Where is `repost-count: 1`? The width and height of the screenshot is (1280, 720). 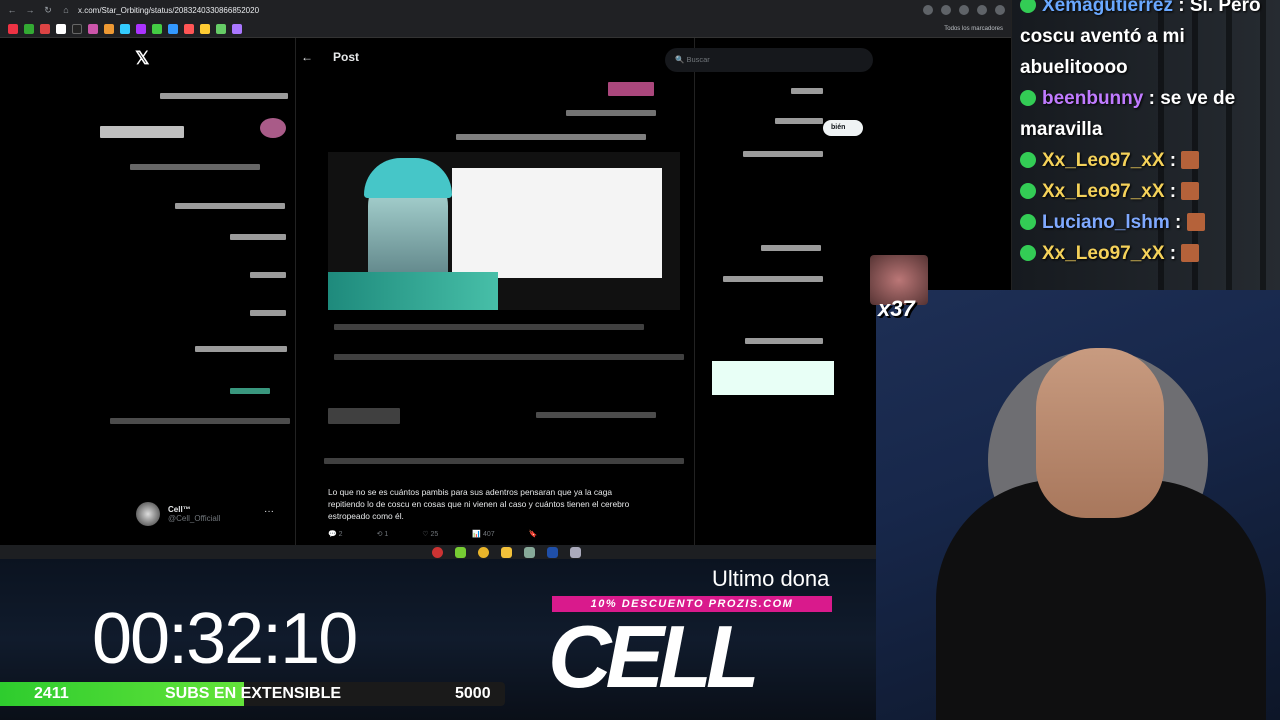 repost-count: 1 is located at coordinates (386, 534).